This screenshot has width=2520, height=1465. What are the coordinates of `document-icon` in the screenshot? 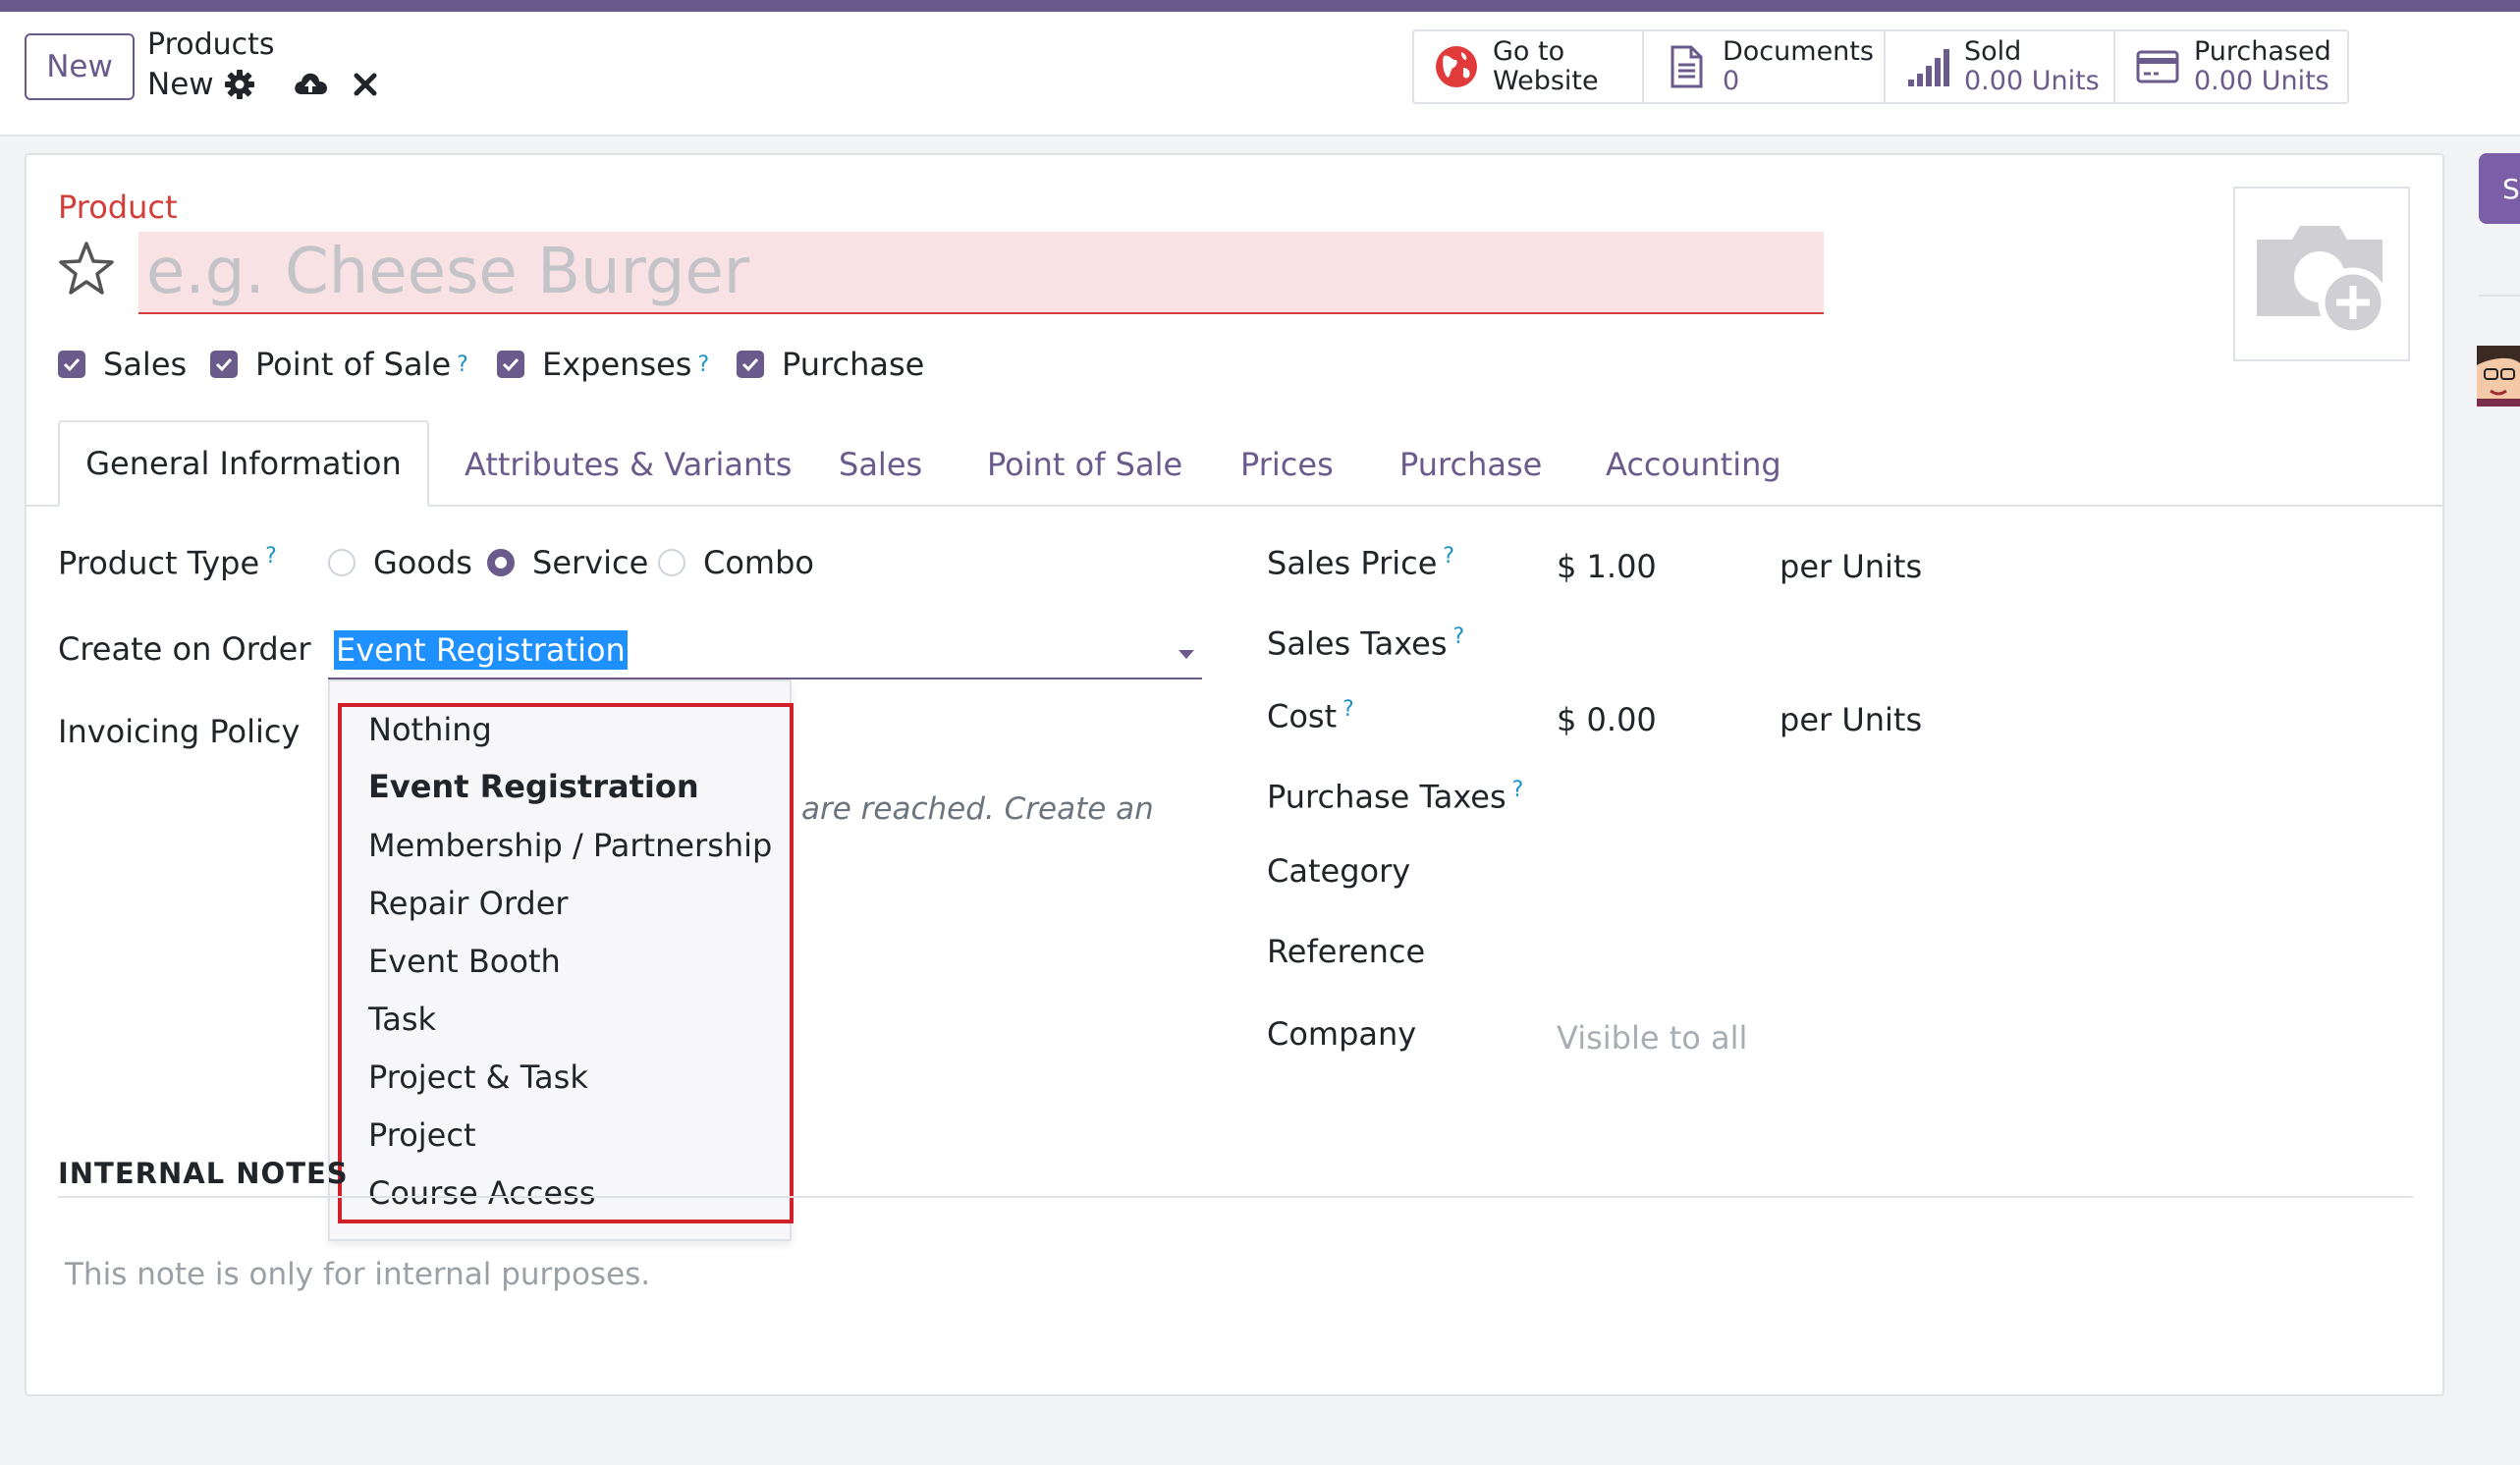 It's located at (1687, 66).